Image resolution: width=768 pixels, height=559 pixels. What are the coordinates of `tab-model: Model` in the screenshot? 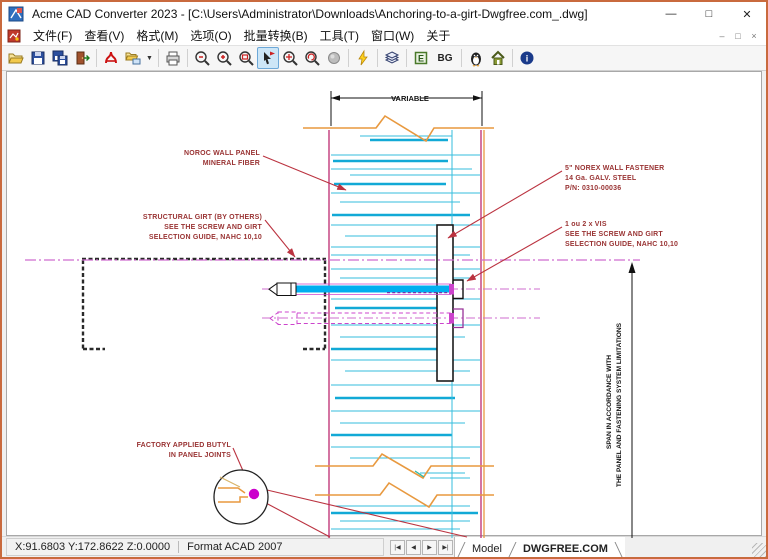 It's located at (487, 549).